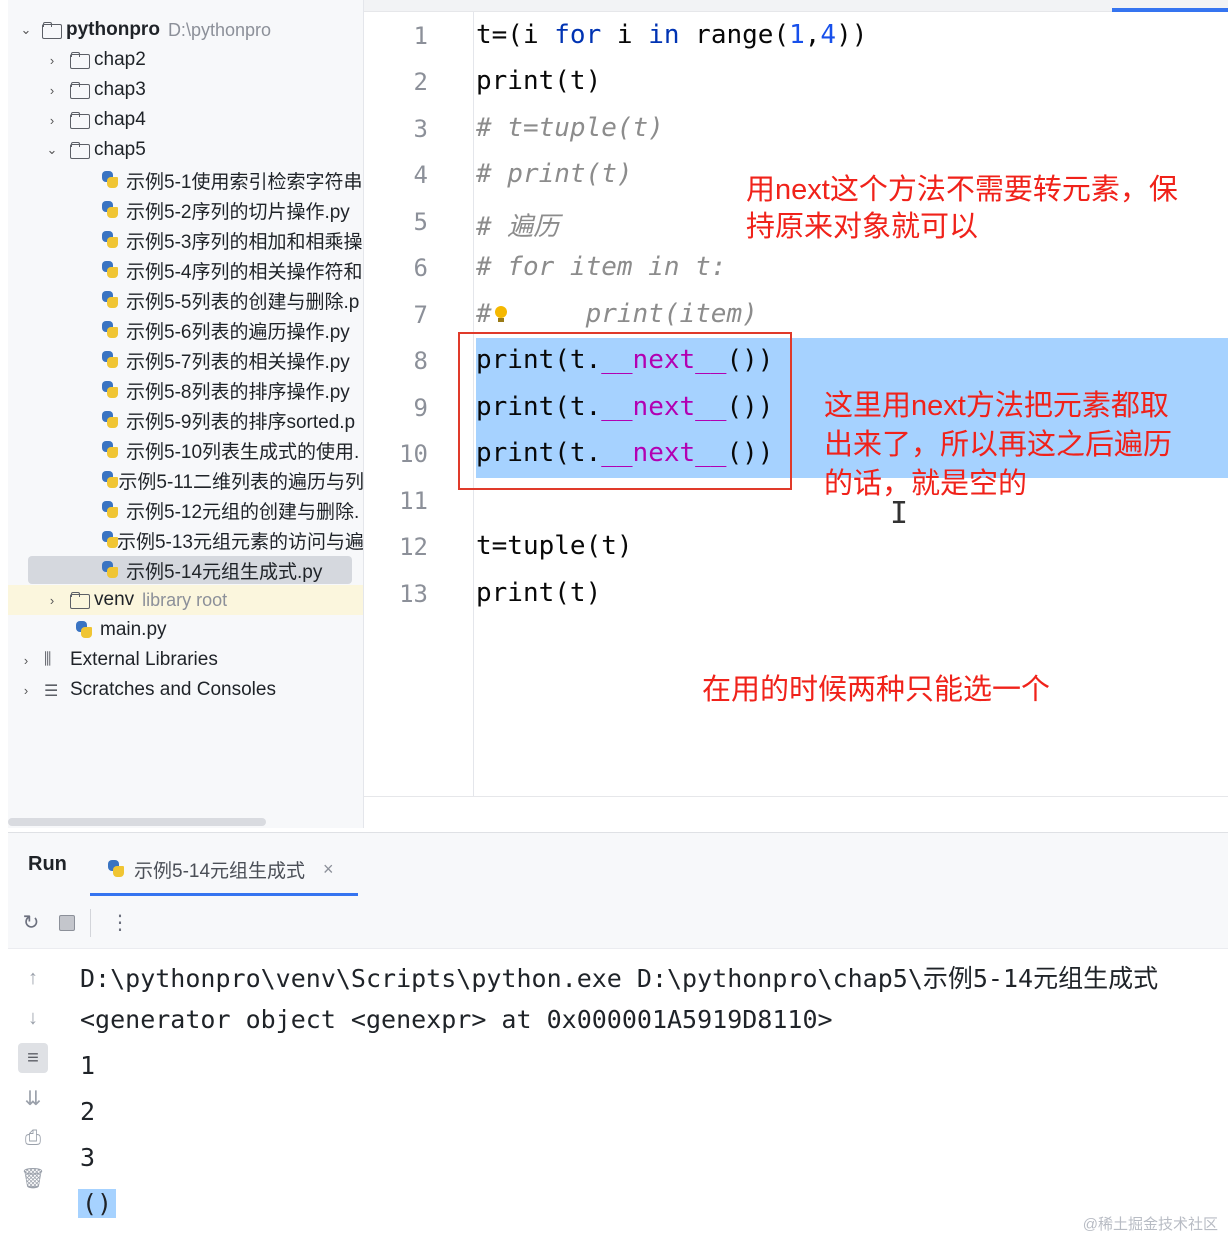 The width and height of the screenshot is (1228, 1238). What do you see at coordinates (31, 923) in the screenshot?
I see `rerun-icon: ↻` at bounding box center [31, 923].